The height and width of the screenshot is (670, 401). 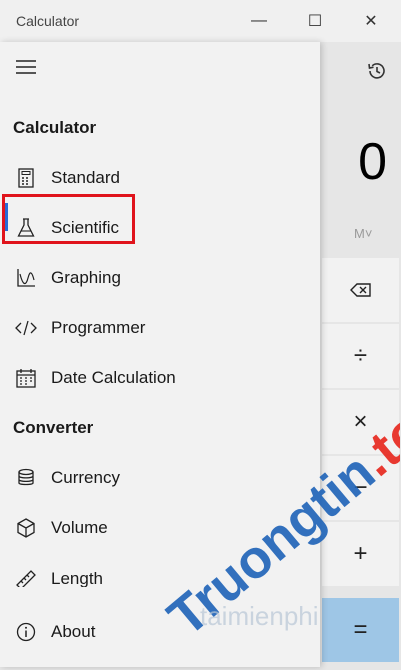 I want to click on app-title: Calculator, so click(x=48, y=21).